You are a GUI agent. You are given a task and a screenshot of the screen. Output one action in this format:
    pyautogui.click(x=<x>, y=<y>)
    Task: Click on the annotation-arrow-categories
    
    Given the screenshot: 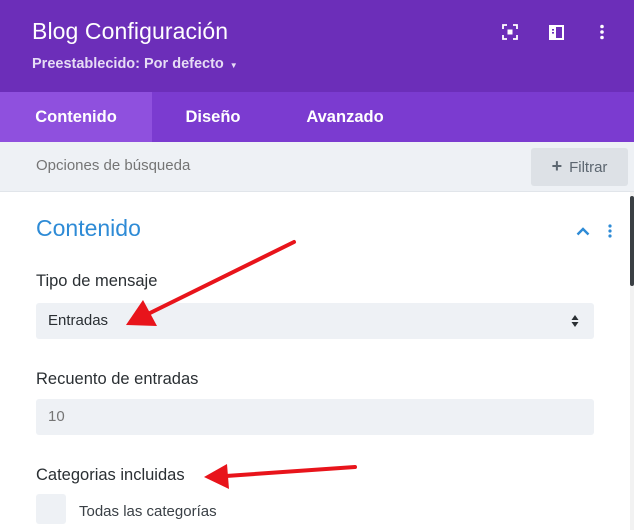 What is the action you would take?
    pyautogui.click(x=280, y=476)
    